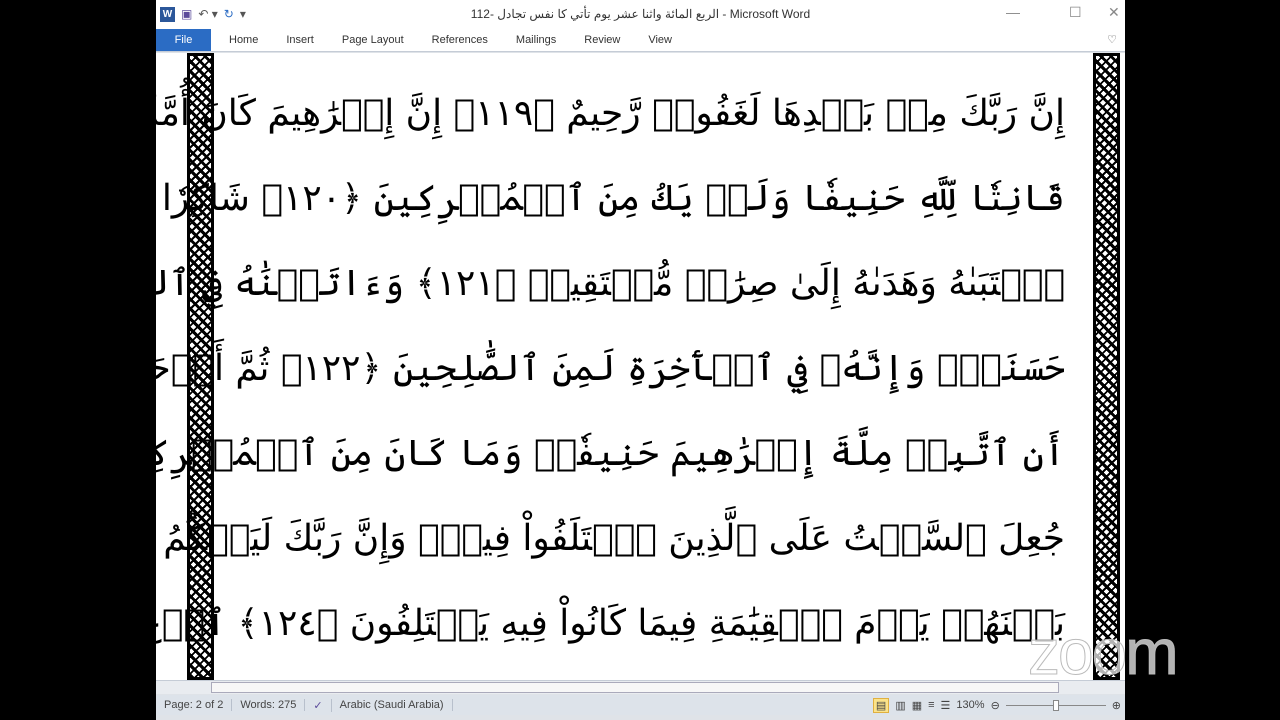 The image size is (1280, 720). Describe the element at coordinates (900, 705) in the screenshot. I see `full-screen-reading-icon: ▥` at that location.